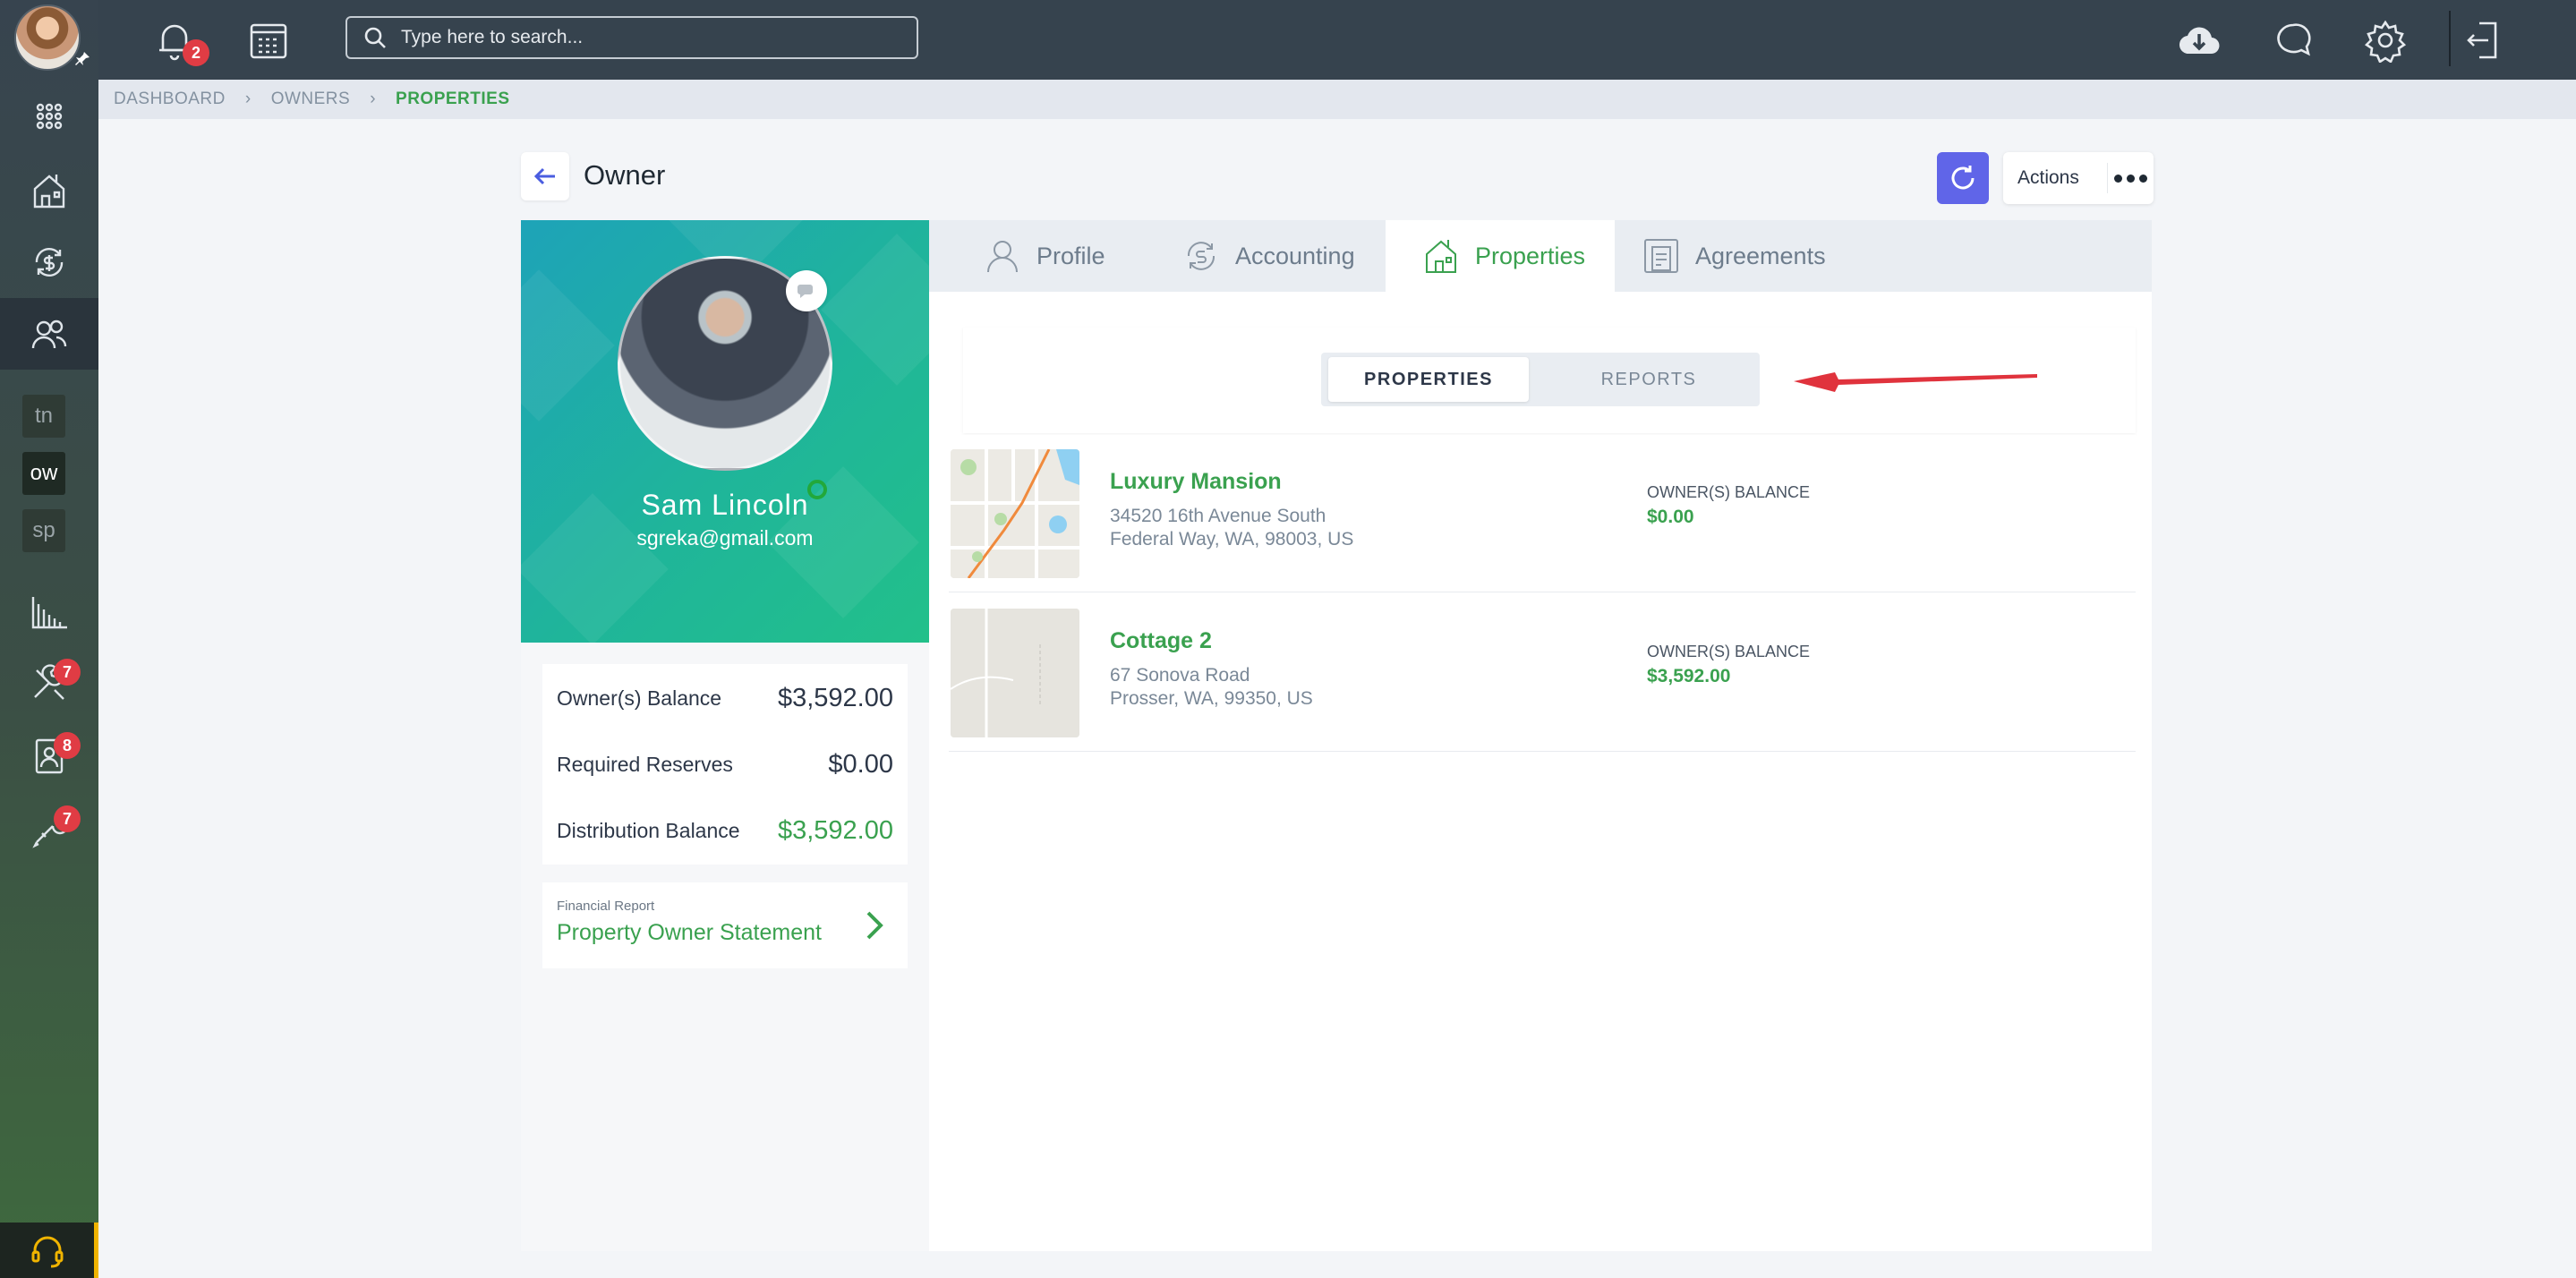 The height and width of the screenshot is (1278, 2576). I want to click on more-dots-icon, so click(2130, 178).